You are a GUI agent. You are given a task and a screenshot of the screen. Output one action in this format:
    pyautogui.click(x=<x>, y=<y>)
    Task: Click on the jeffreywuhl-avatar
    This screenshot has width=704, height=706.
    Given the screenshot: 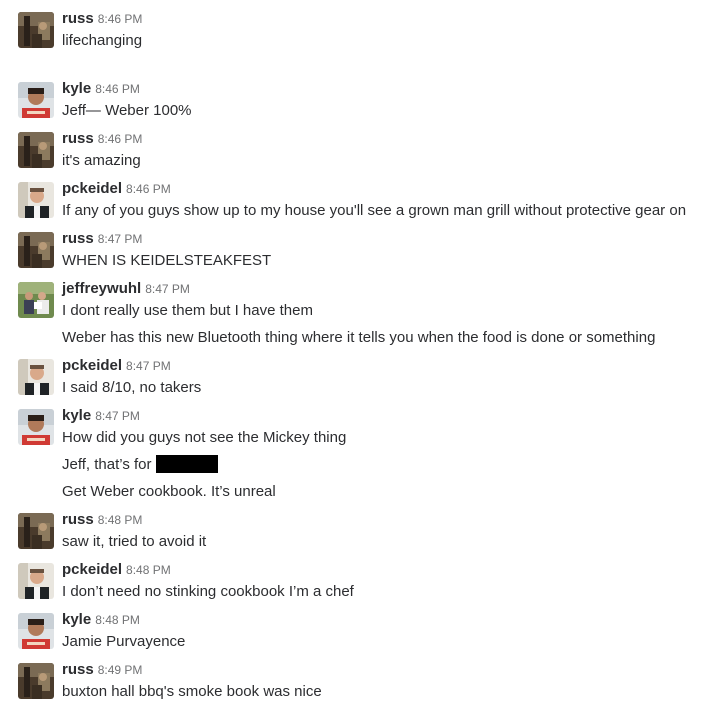 What is the action you would take?
    pyautogui.click(x=36, y=300)
    